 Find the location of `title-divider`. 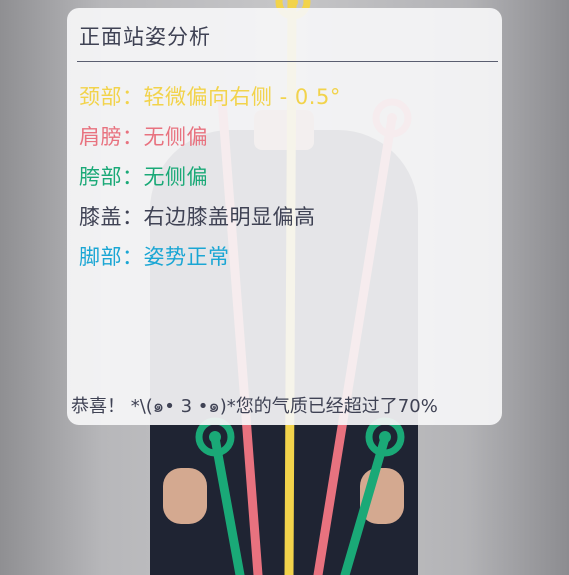

title-divider is located at coordinates (287, 61).